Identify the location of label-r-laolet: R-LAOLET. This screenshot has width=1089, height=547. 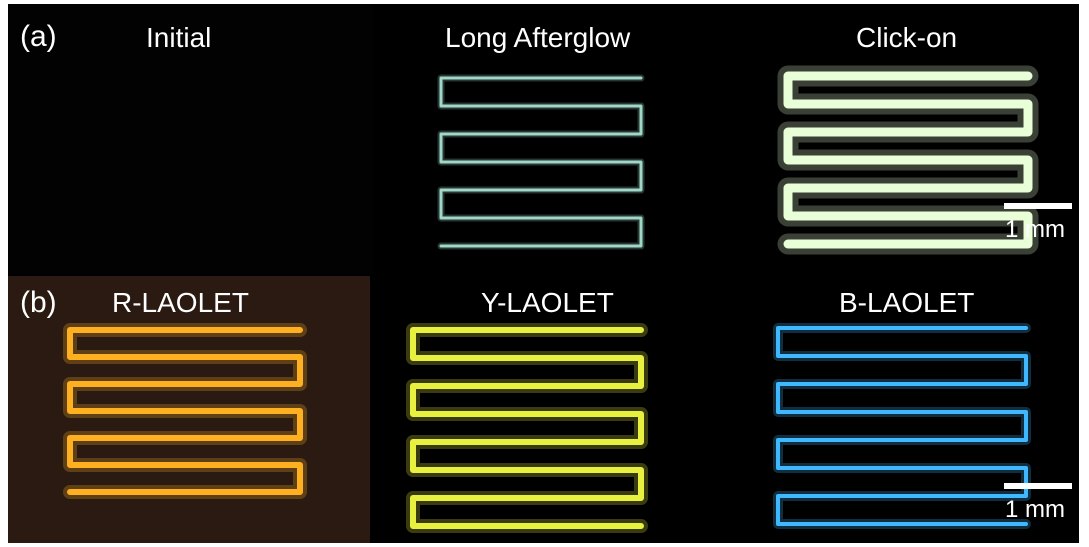
(180, 302).